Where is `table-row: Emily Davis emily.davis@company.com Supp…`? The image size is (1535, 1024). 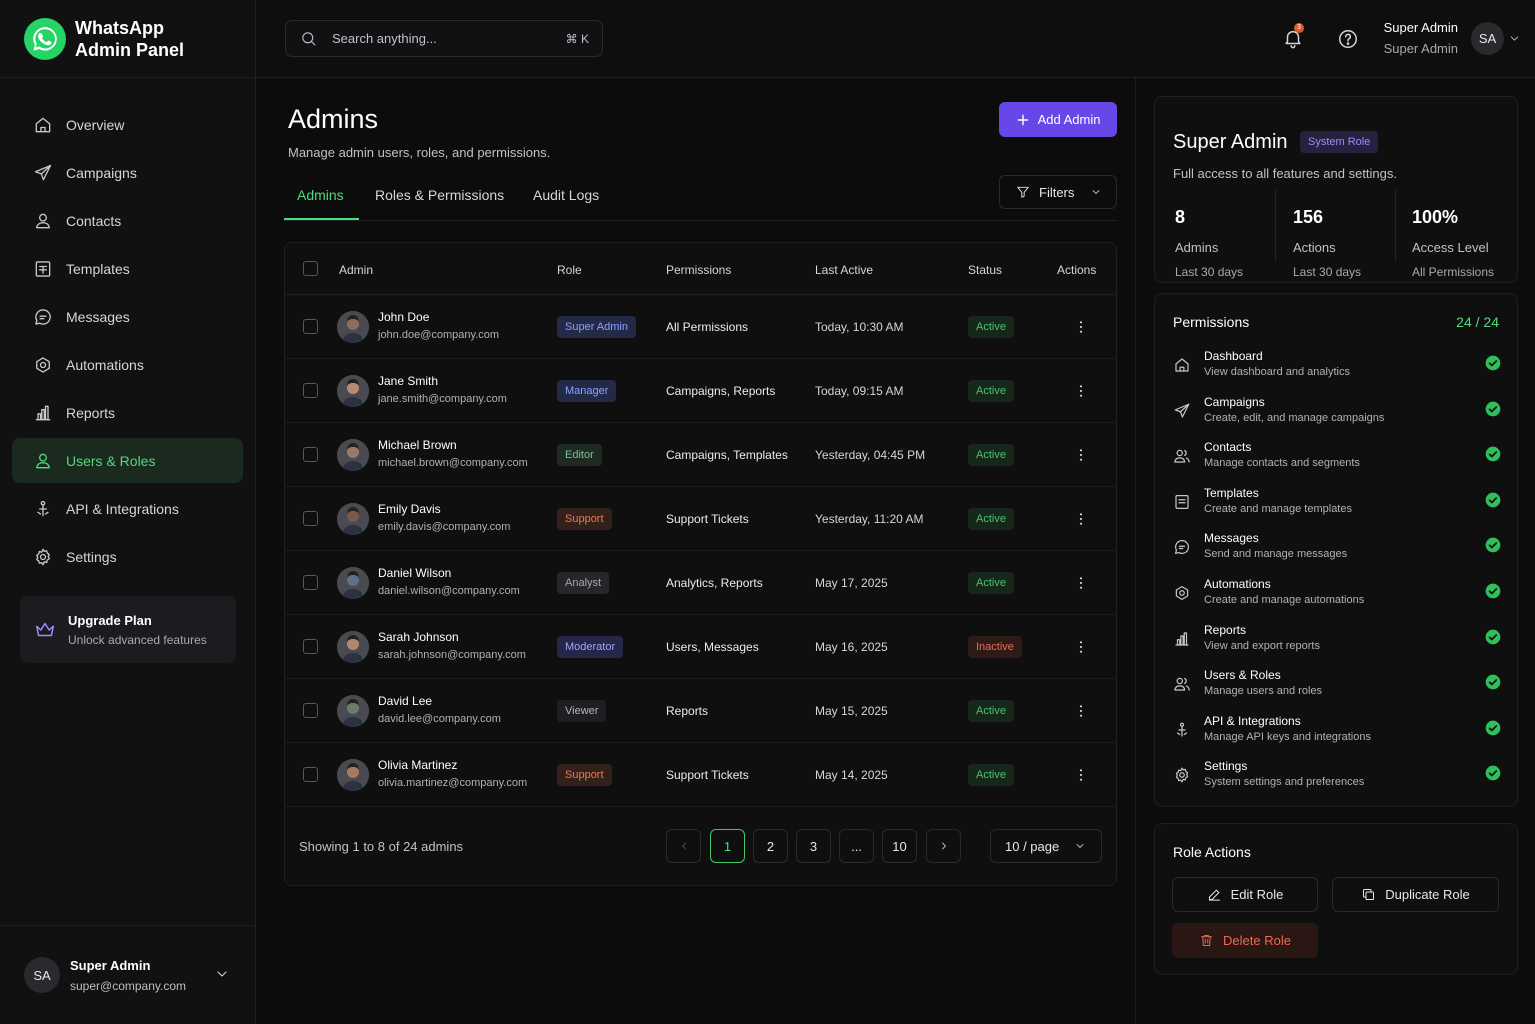 table-row: Emily Davis emily.davis@company.com Supp… is located at coordinates (700, 519).